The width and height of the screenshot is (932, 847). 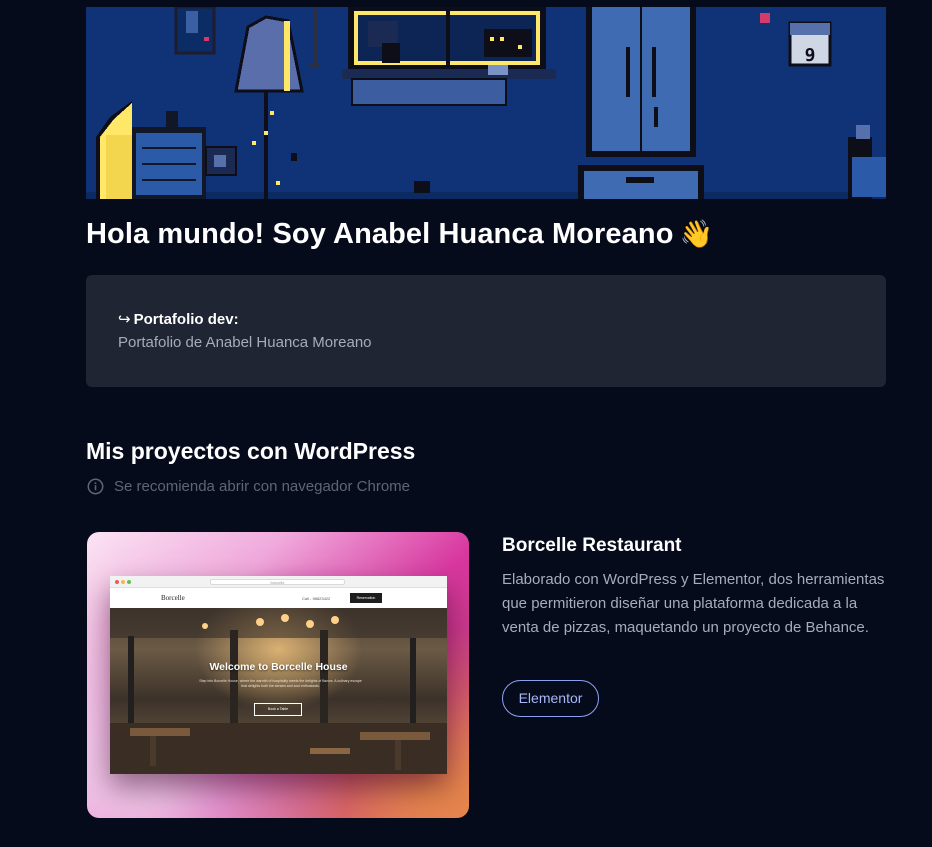 I want to click on site-navbar: Borcelle Call - 98823422 Reservation, so click(x=278, y=598).